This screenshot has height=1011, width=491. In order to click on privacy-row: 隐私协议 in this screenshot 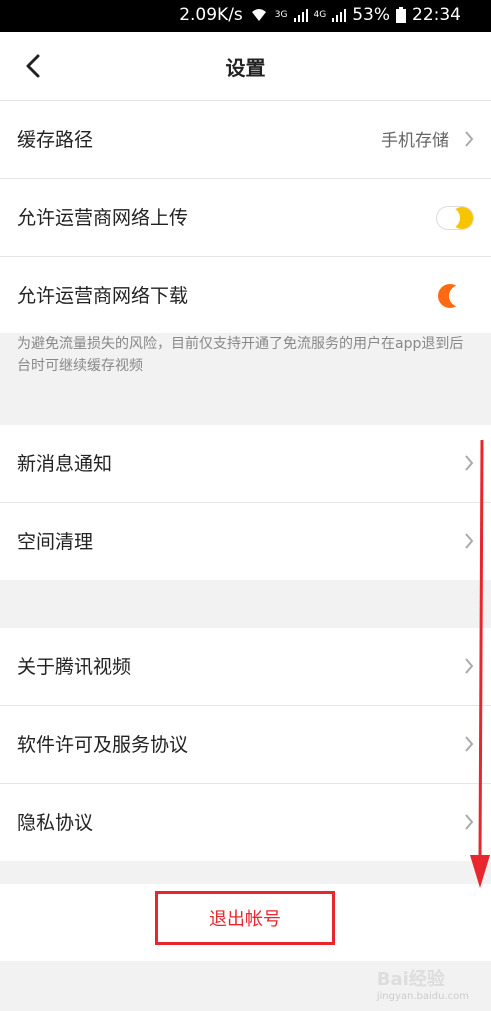, I will do `click(245, 822)`.